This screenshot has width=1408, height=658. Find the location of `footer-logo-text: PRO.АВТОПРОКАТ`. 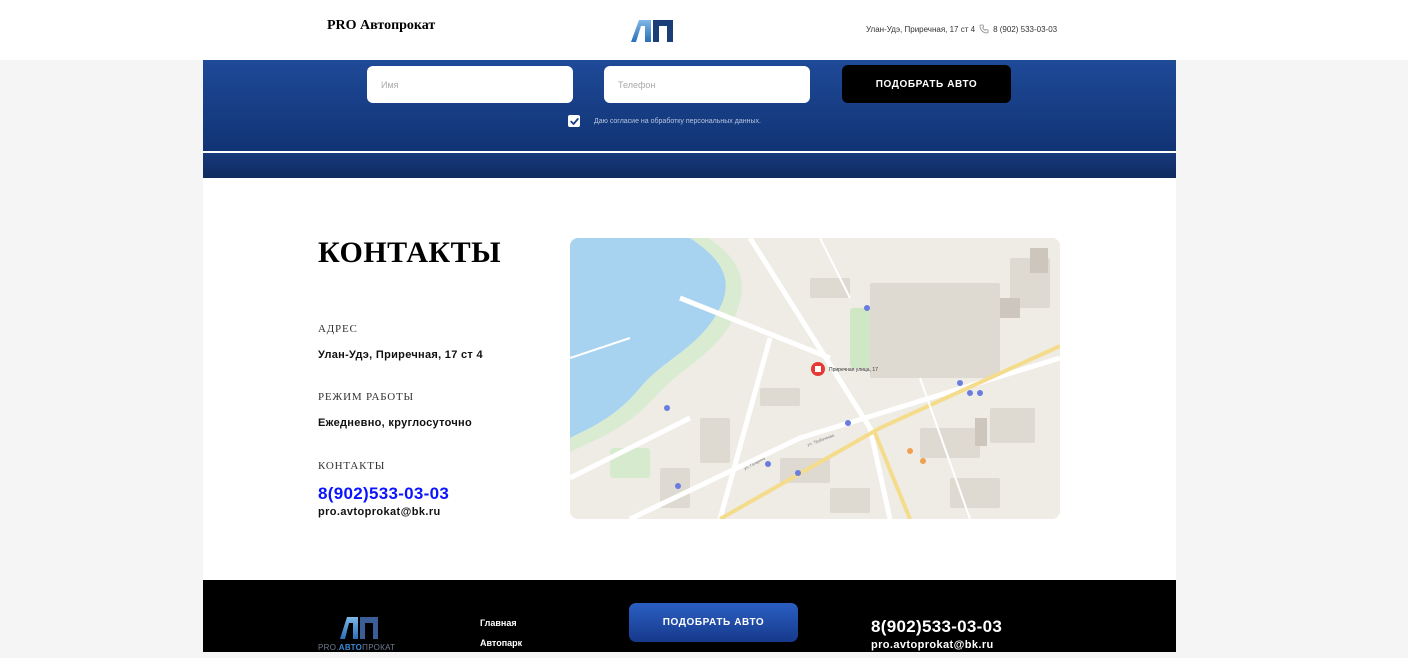

footer-logo-text: PRO.АВТОПРОКАТ is located at coordinates (356, 647).